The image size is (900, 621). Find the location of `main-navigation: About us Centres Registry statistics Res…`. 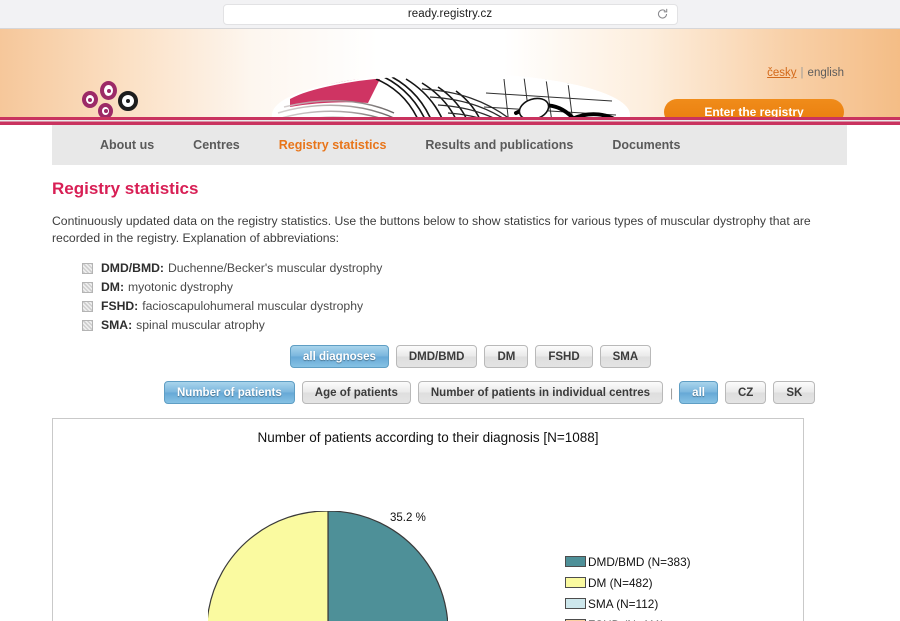

main-navigation: About us Centres Registry statistics Res… is located at coordinates (449, 145).